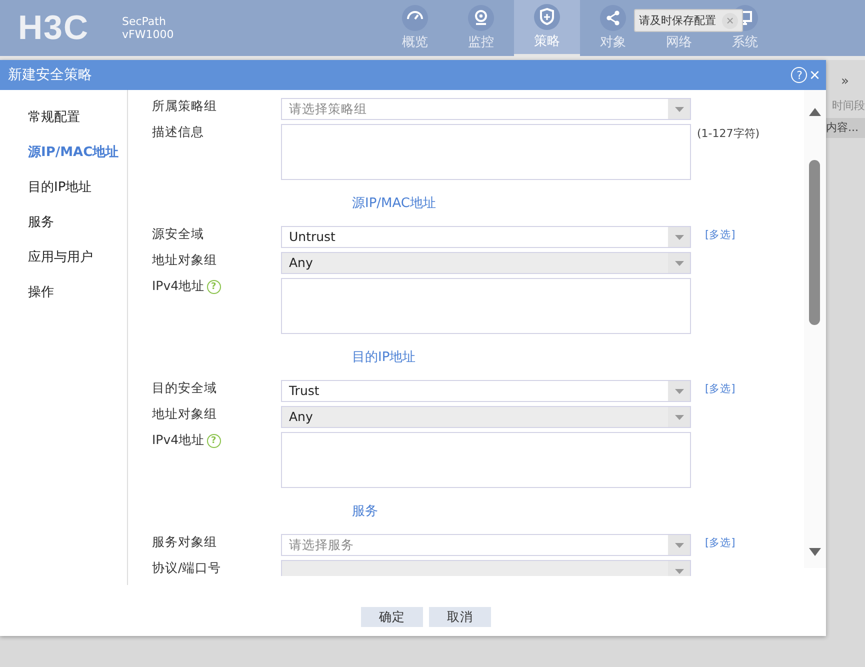  What do you see at coordinates (392, 617) in the screenshot?
I see `dialog-button: 确定` at bounding box center [392, 617].